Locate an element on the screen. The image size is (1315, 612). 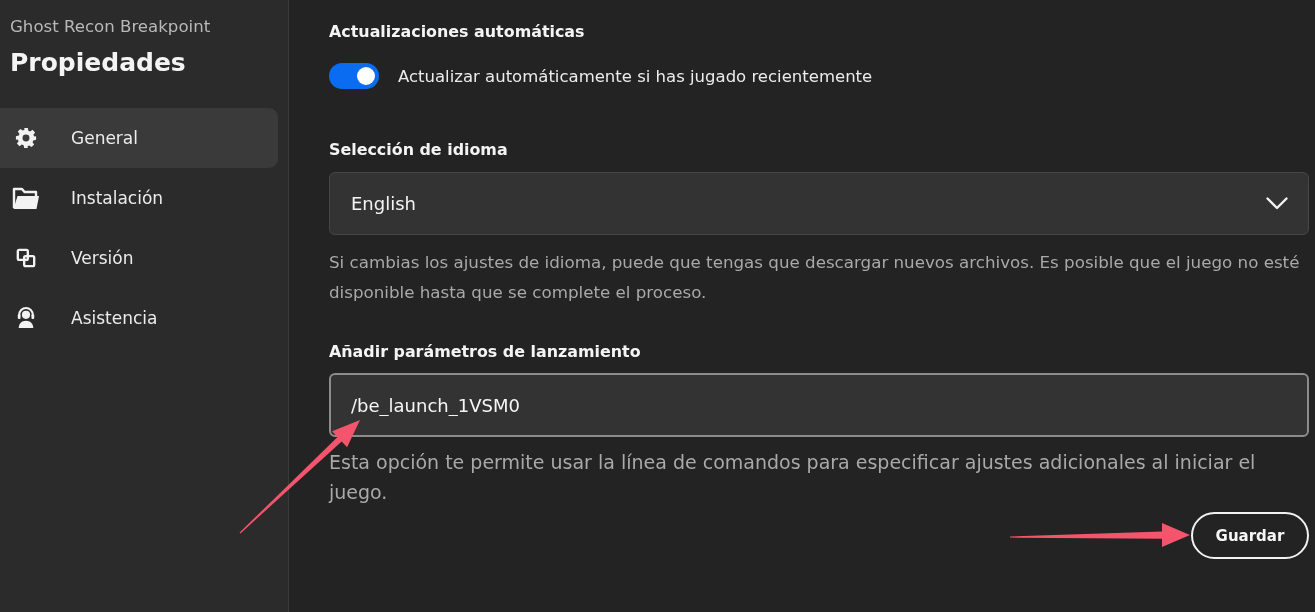
game-title: Ghost Recon Breakpoint is located at coordinates (110, 27).